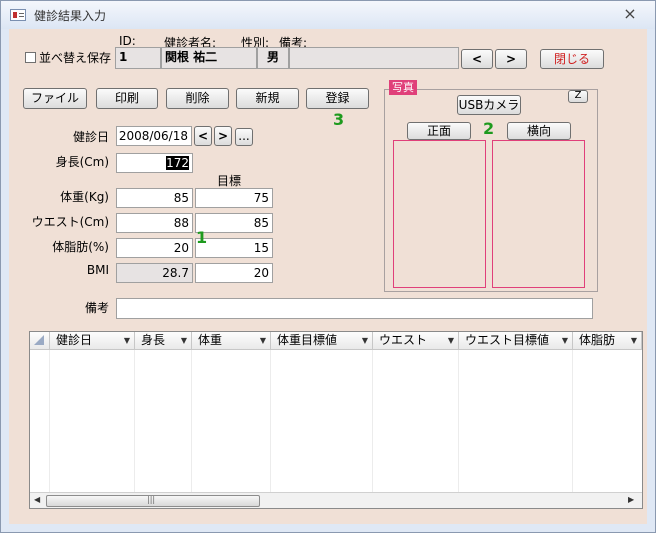 The image size is (656, 533). I want to click on scroll-right-icon: ▶, so click(631, 499).